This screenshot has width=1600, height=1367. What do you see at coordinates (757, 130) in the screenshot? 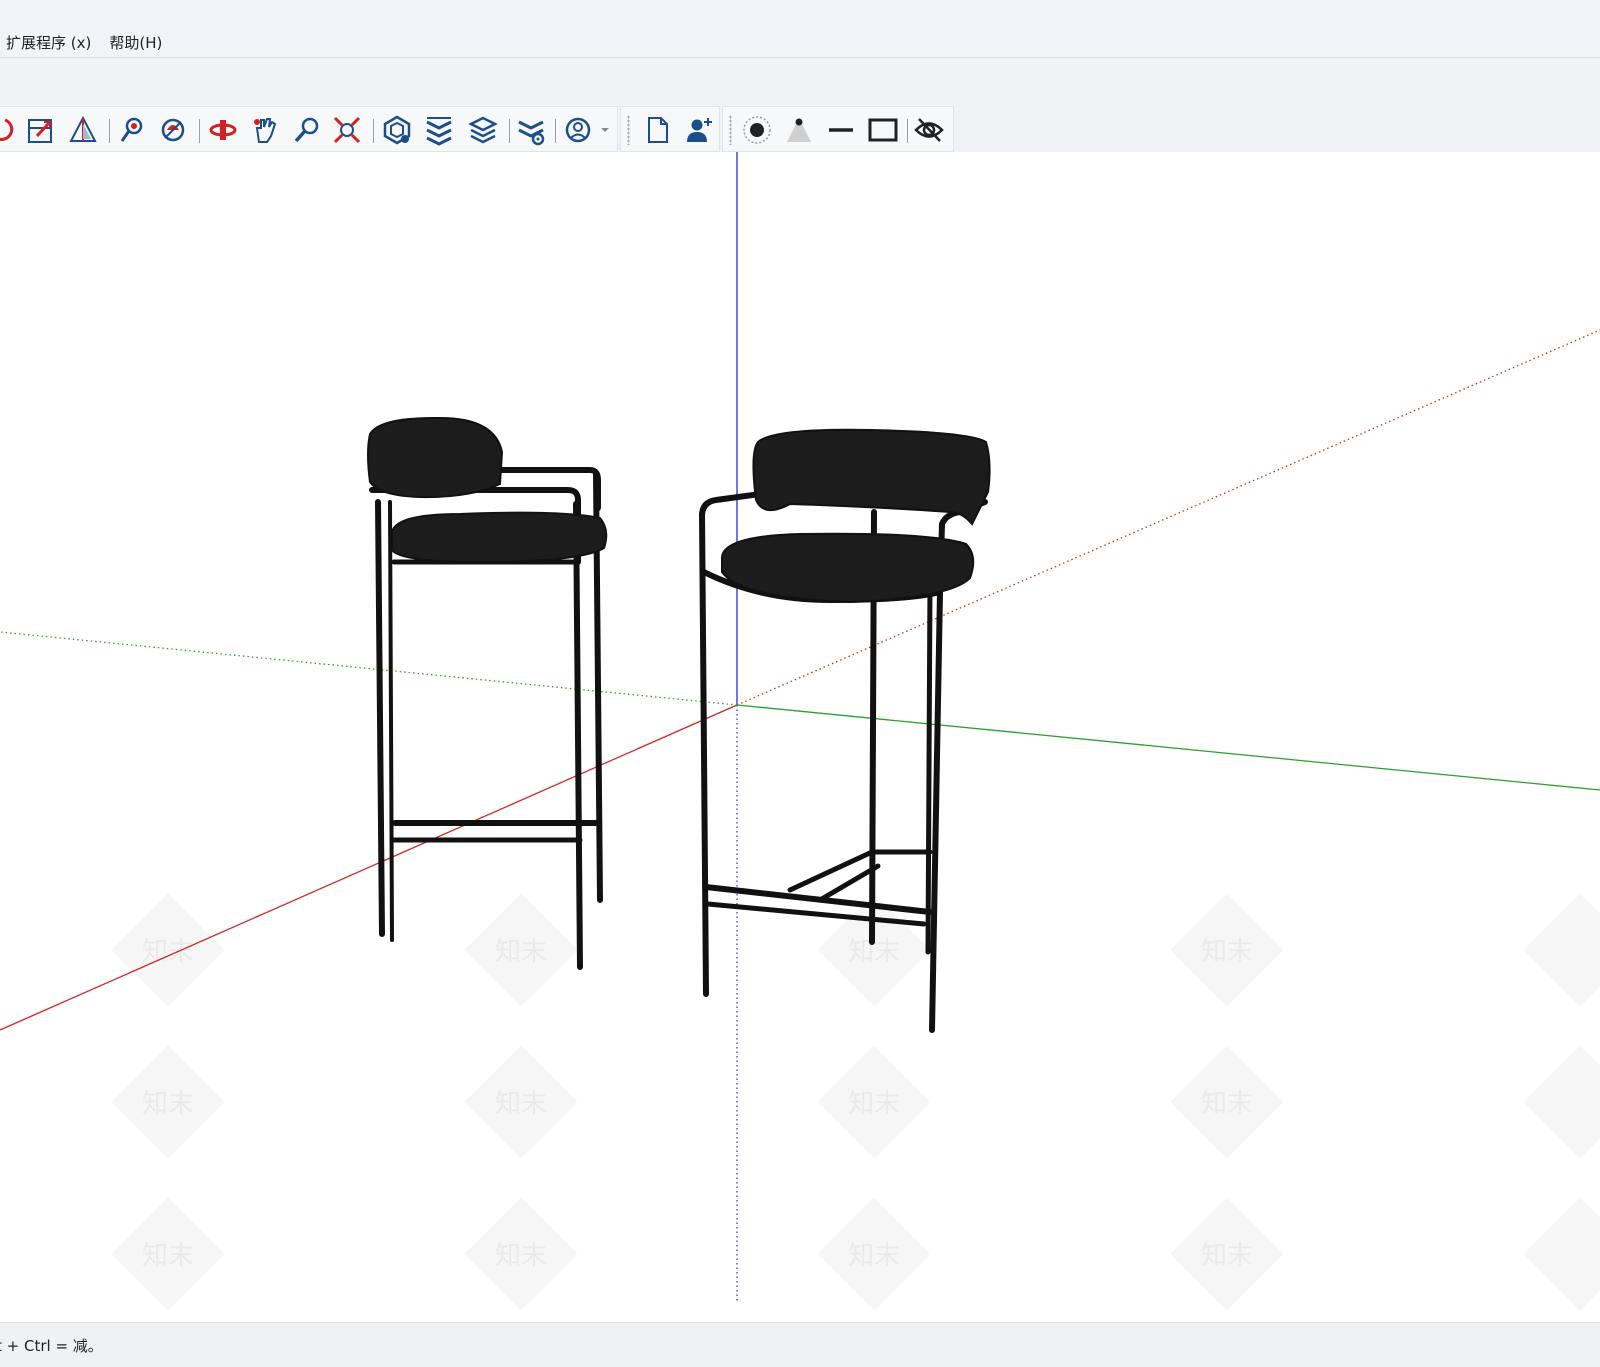
I see `point-display-icon` at bounding box center [757, 130].